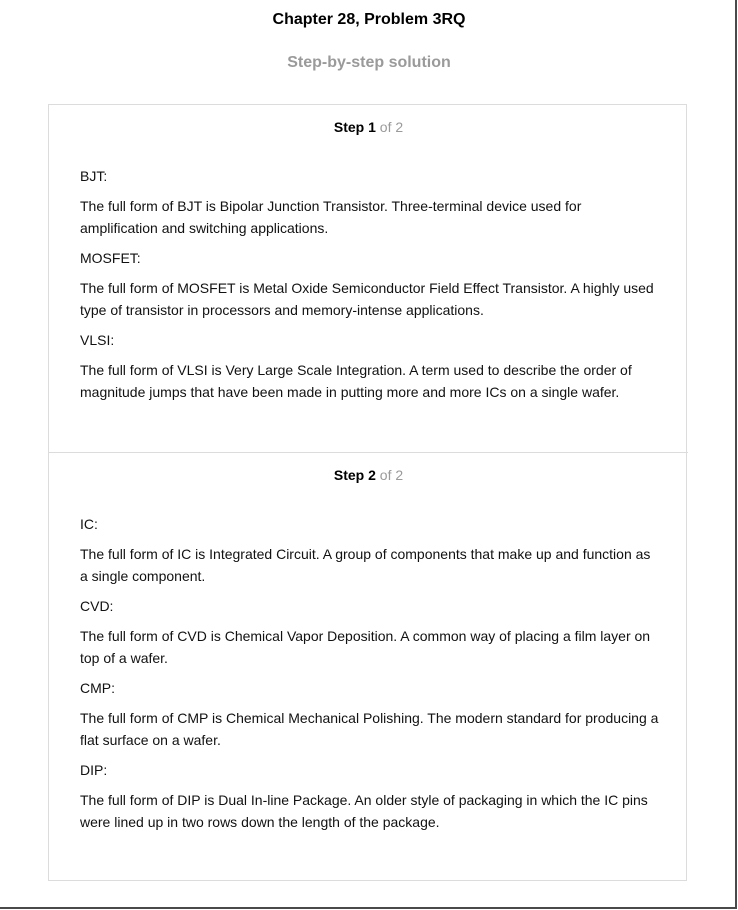 The width and height of the screenshot is (738, 910). Describe the element at coordinates (391, 475) in the screenshot. I see `step-2-total: of 2` at that location.